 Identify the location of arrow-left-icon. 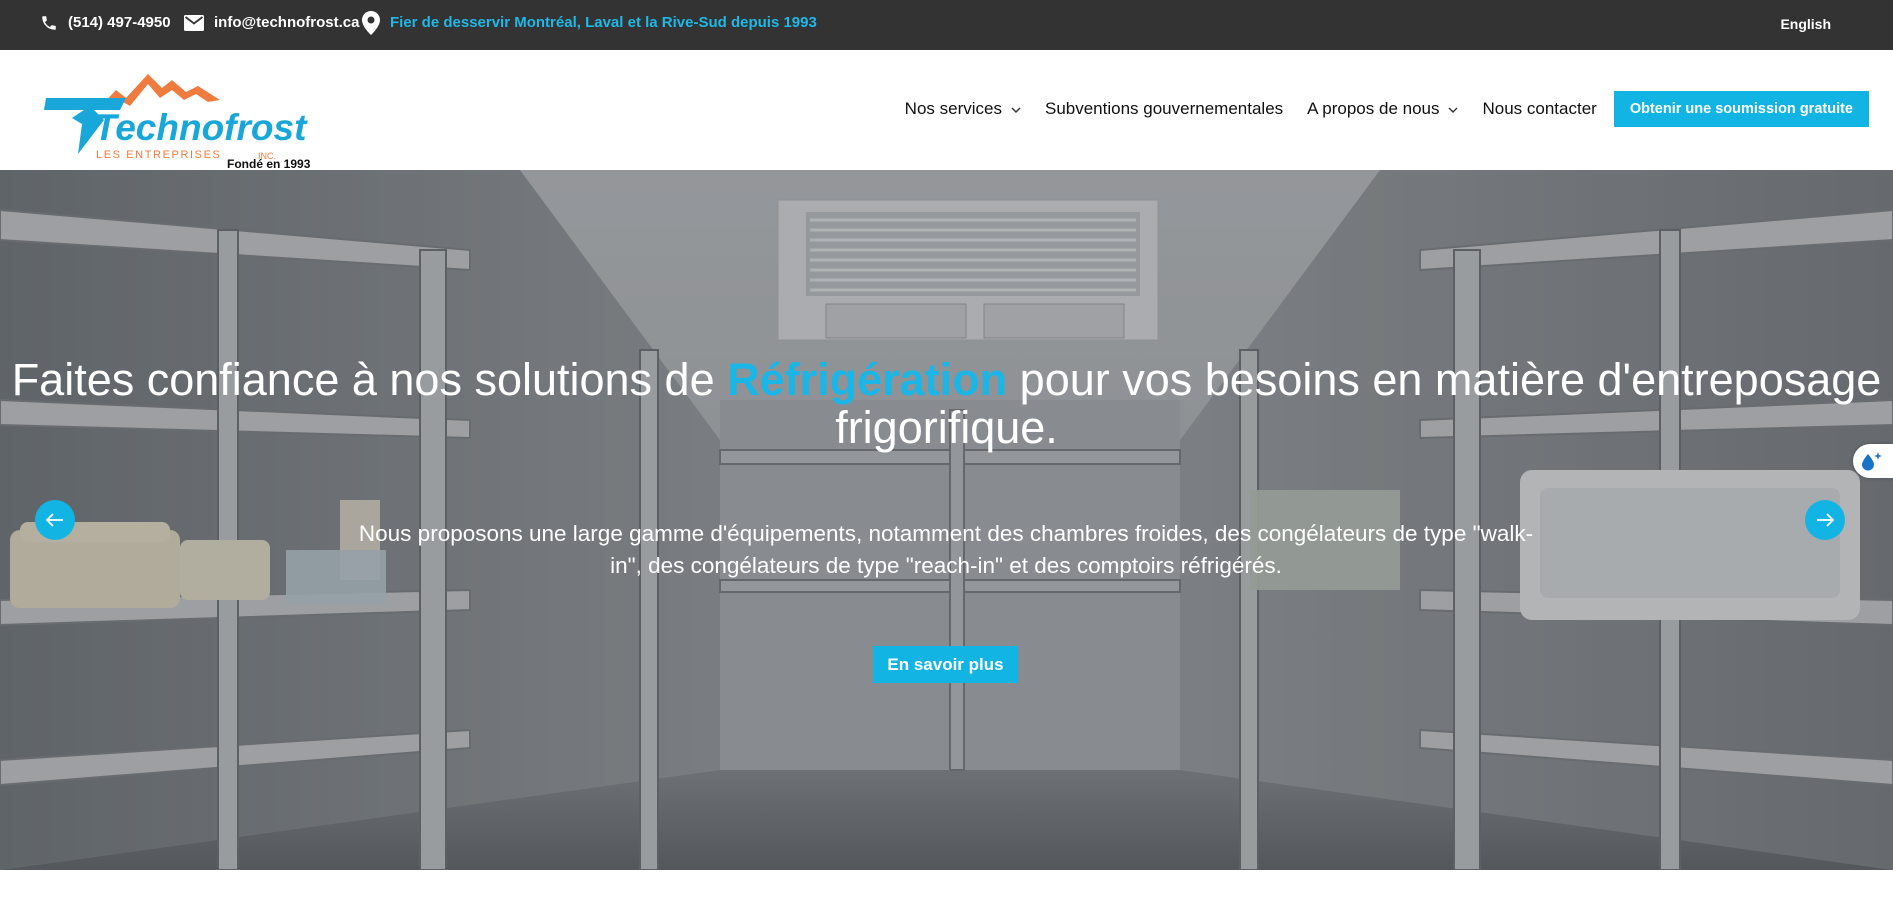
(54, 520).